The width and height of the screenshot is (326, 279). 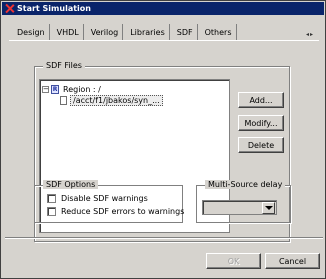 What do you see at coordinates (105, 32) in the screenshot?
I see `tab-verilog: Verilog` at bounding box center [105, 32].